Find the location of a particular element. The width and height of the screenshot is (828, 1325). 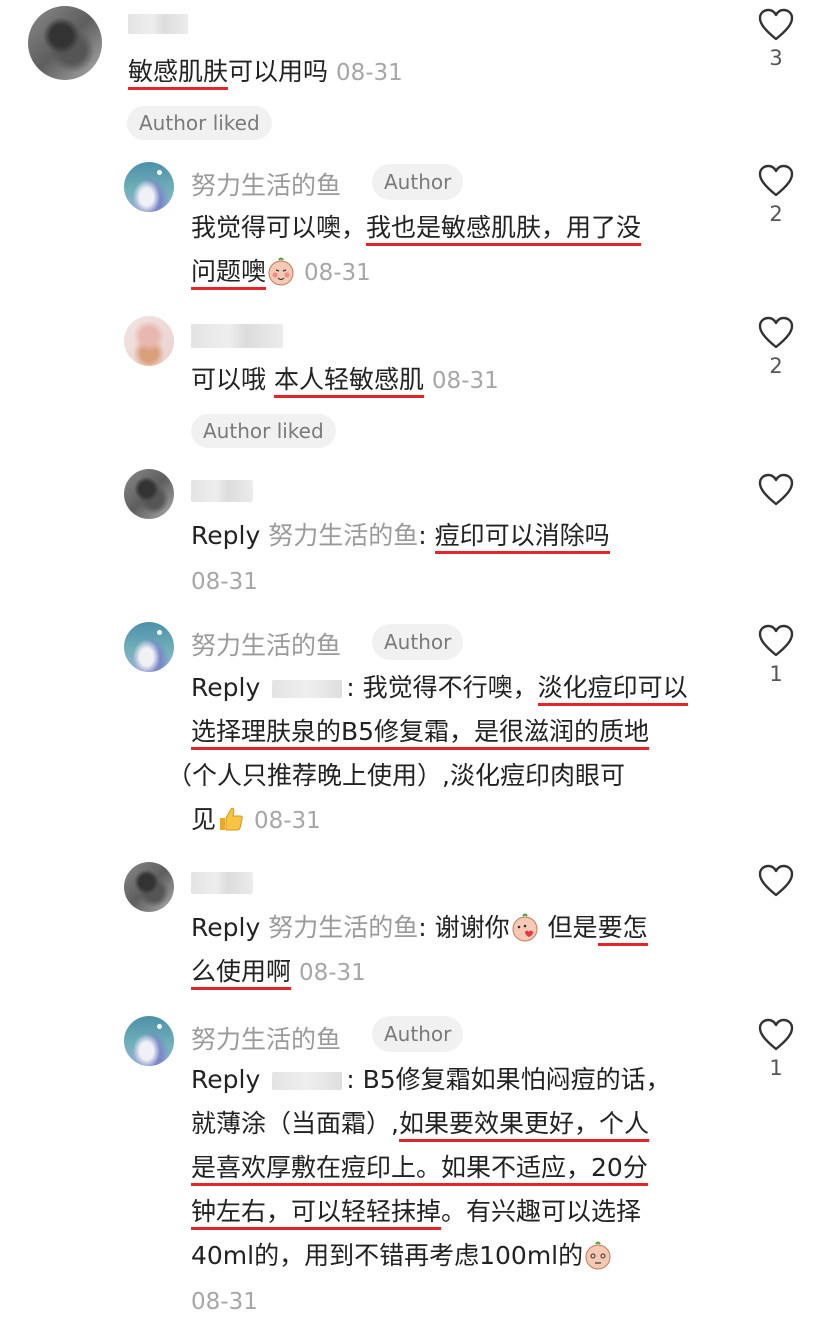

text-segment: B5修复霜如果怕闷痘的话， is located at coordinates (516, 1079).